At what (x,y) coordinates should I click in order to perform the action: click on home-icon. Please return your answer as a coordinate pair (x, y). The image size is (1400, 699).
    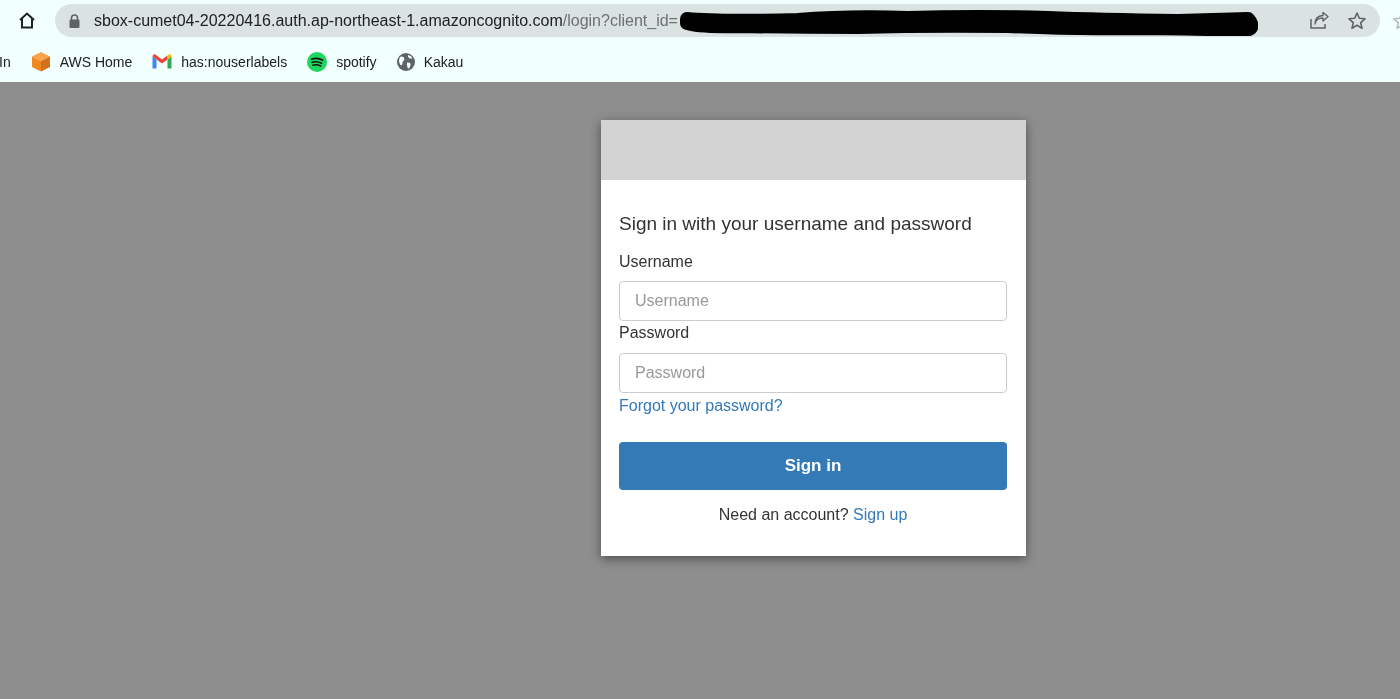
    Looking at the image, I should click on (27, 20).